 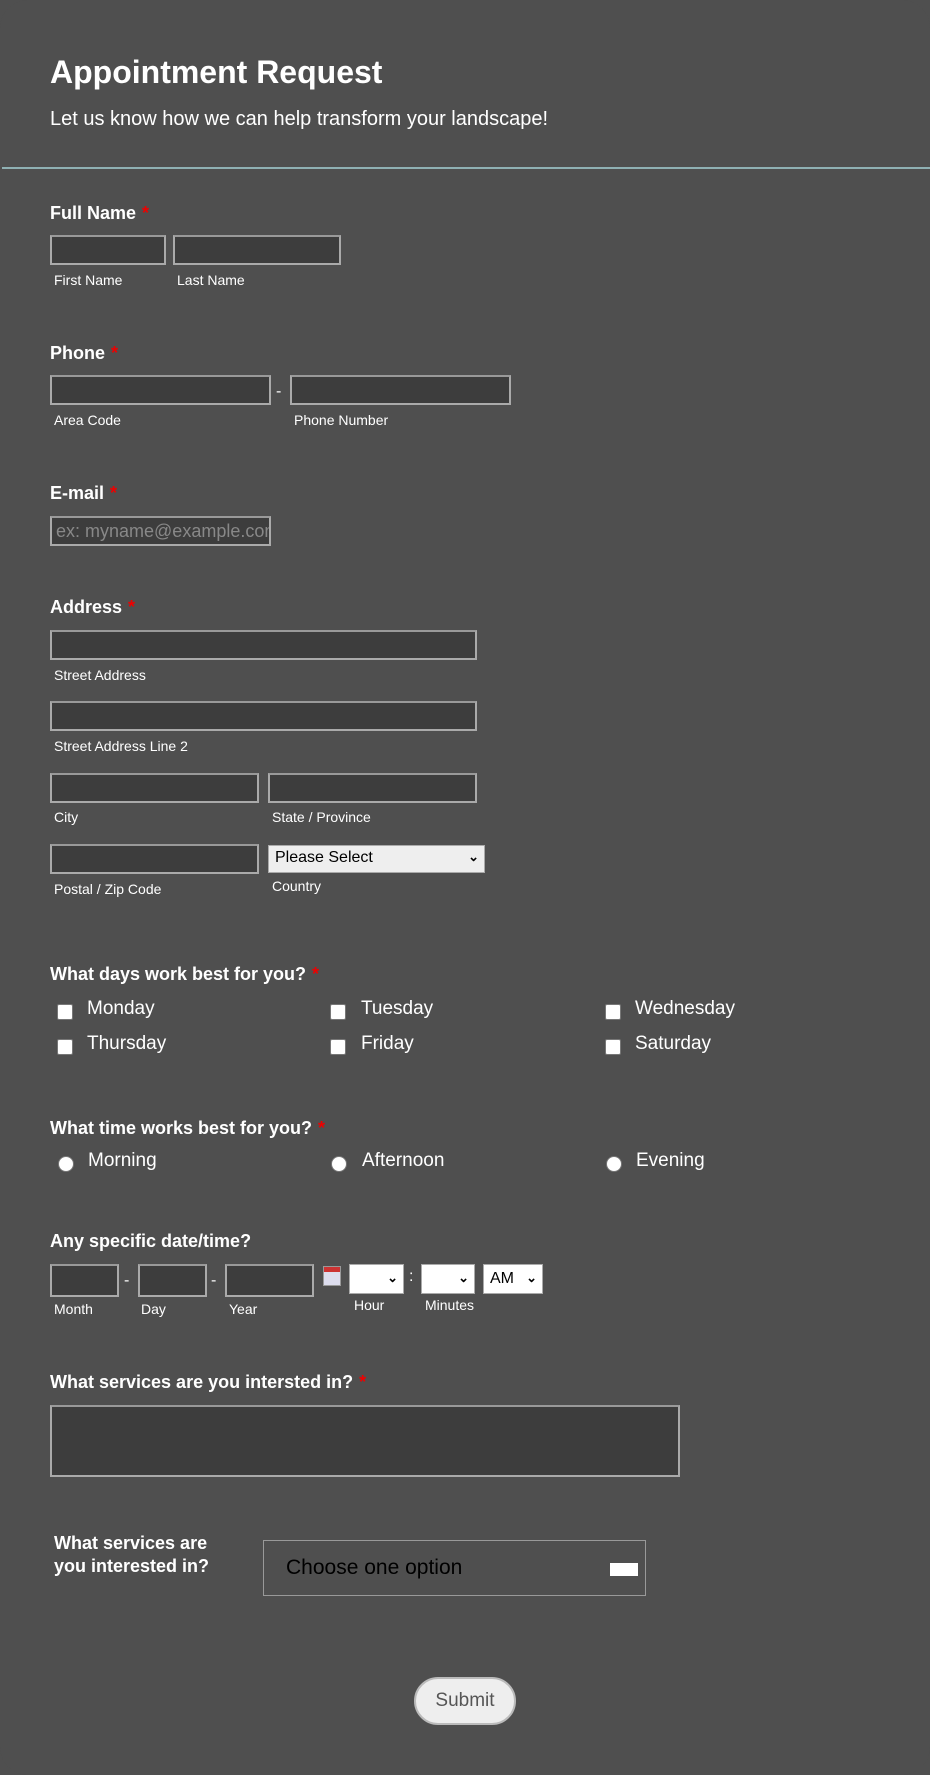 What do you see at coordinates (613, 1047) in the screenshot?
I see `saturday-checkbox` at bounding box center [613, 1047].